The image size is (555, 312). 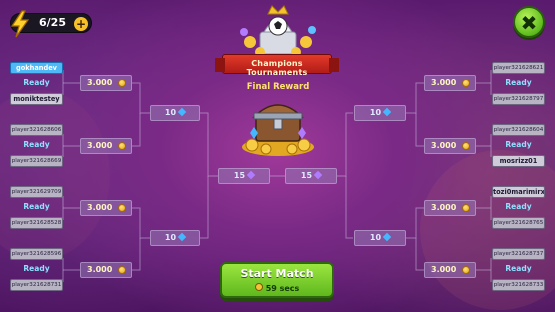 I want to click on player-name: moniktestey, so click(x=36, y=99).